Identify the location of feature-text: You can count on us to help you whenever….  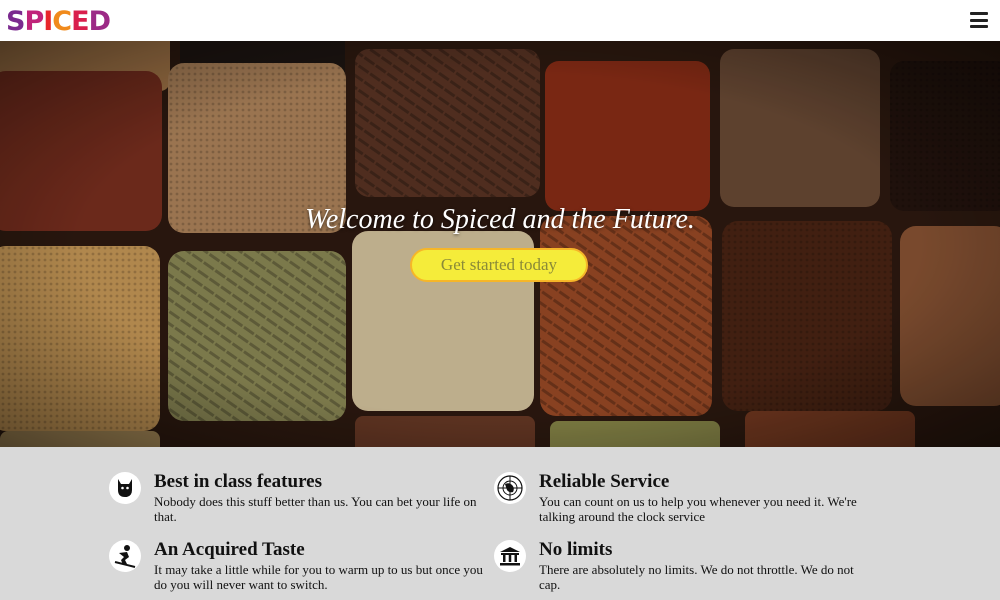
(698, 509).